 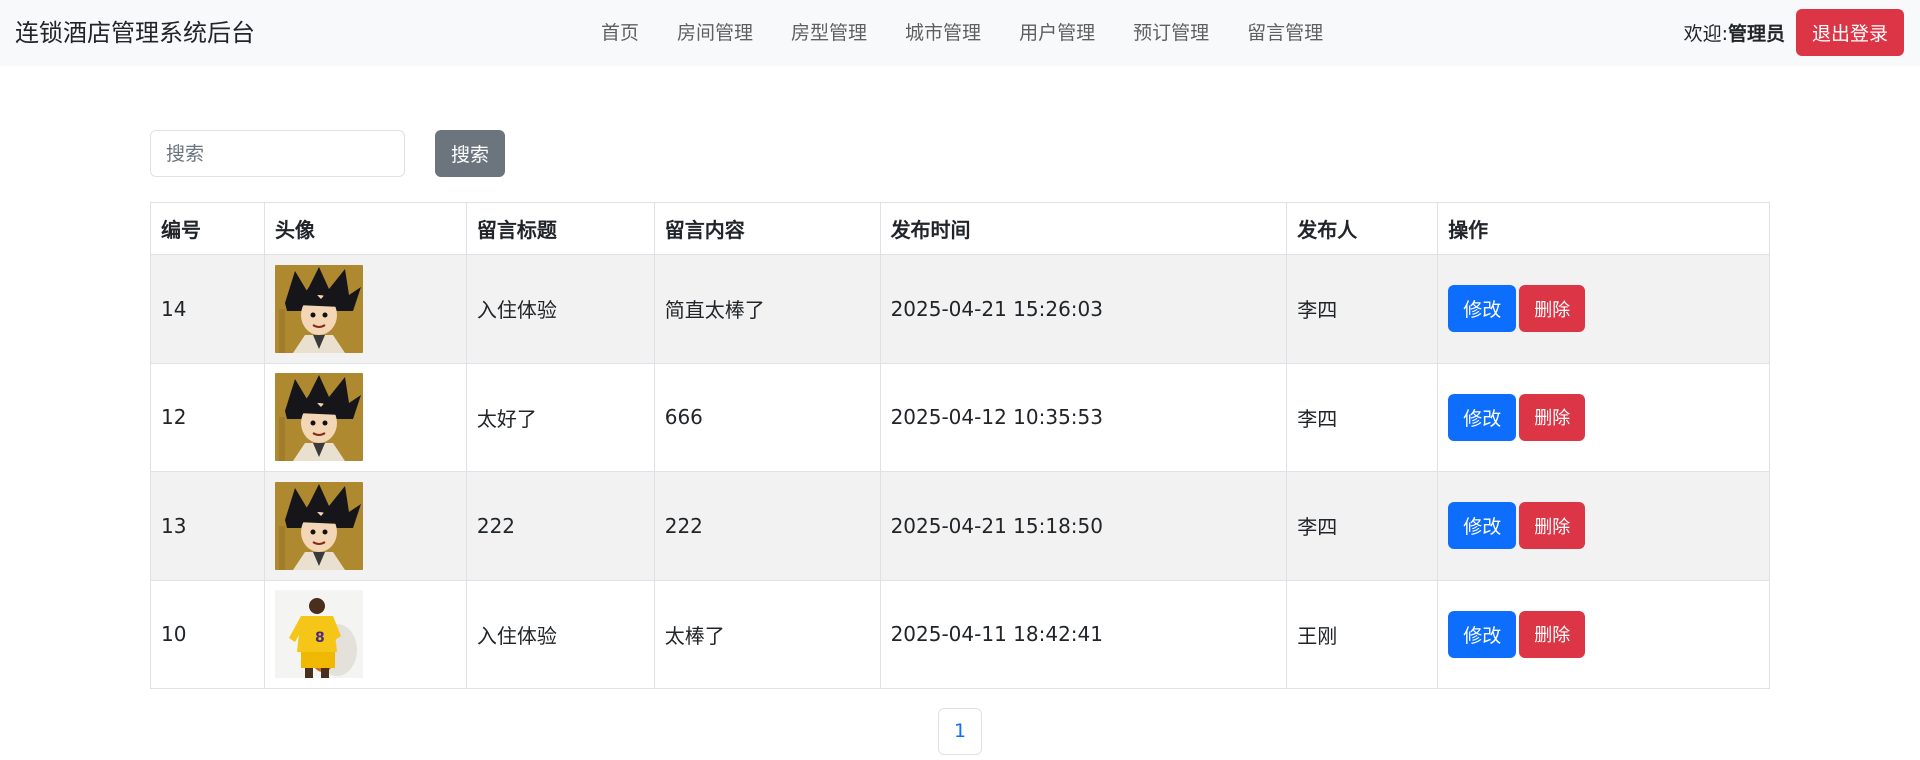 I want to click on cell-time: 2025-04-21 15:18:50, so click(x=1083, y=526).